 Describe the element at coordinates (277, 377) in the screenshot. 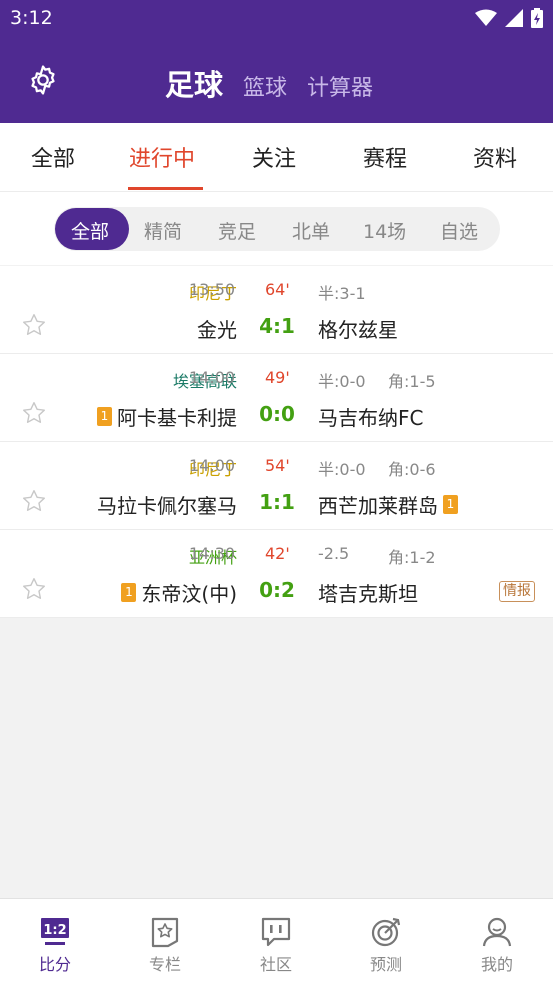

I see `match-minute: 49'` at that location.